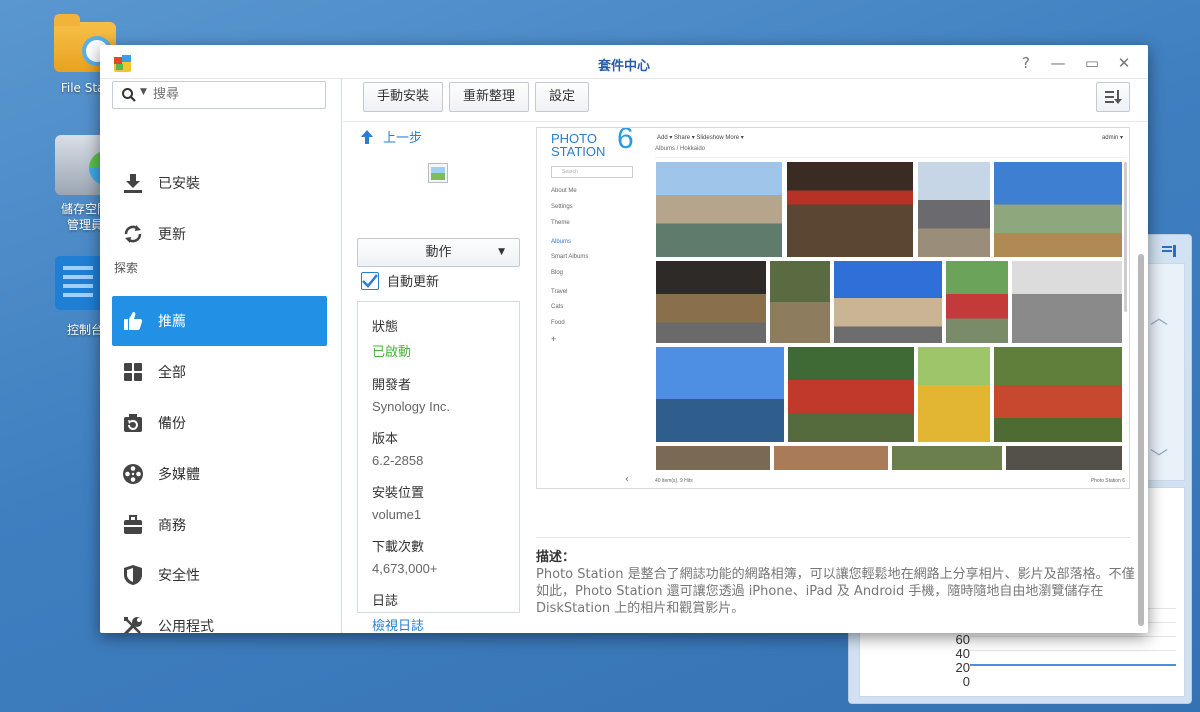  I want to click on search-icon, so click(129, 95).